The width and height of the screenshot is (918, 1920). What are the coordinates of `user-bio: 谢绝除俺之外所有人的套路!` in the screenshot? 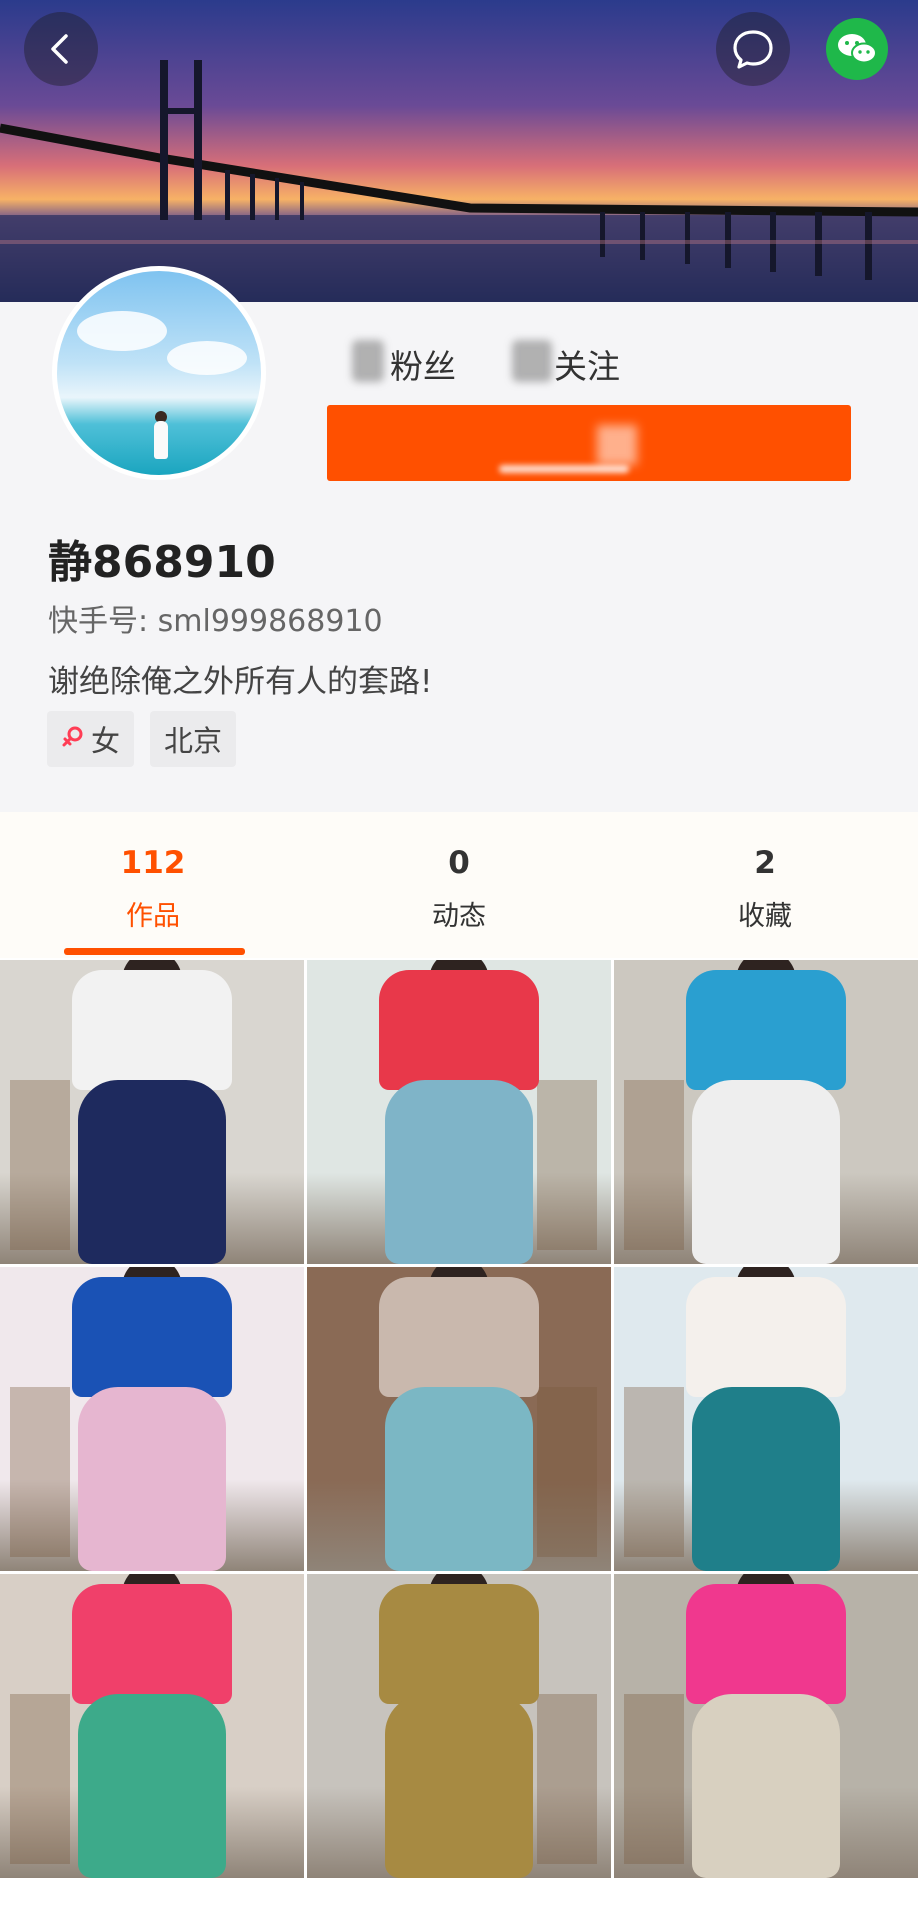 It's located at (240, 682).